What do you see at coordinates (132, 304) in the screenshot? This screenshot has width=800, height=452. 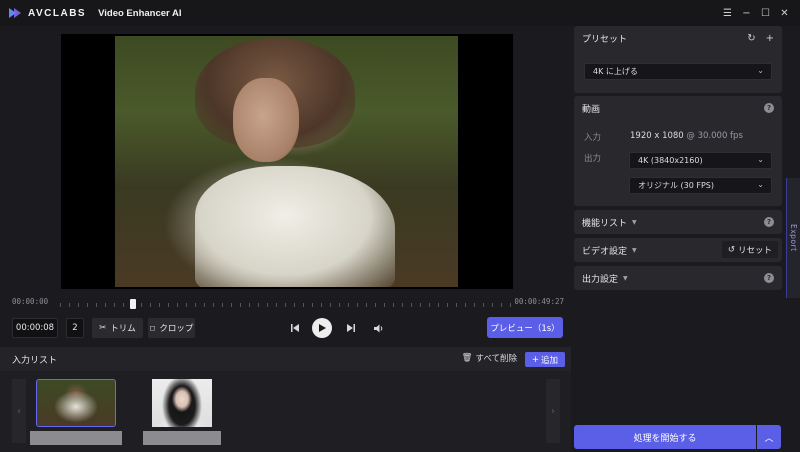 I see `playhead-handle` at bounding box center [132, 304].